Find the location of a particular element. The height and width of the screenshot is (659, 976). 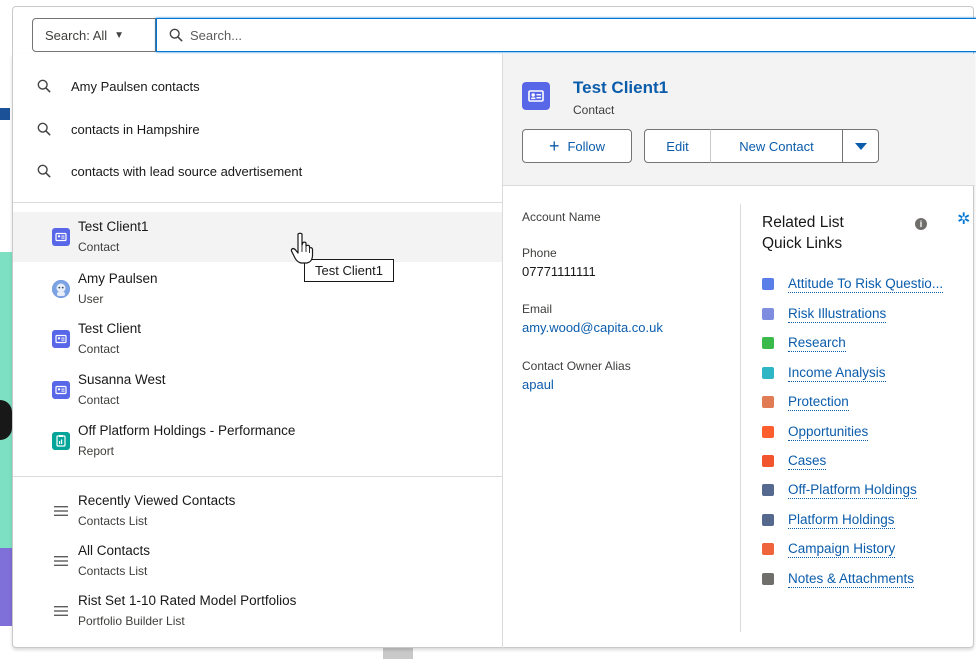

tooltip: Test Client1 is located at coordinates (349, 270).